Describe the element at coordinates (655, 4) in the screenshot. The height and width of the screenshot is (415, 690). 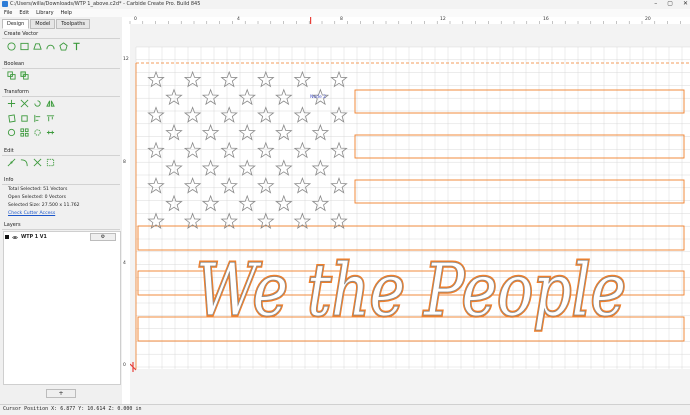
I see `minimize-button: –` at that location.